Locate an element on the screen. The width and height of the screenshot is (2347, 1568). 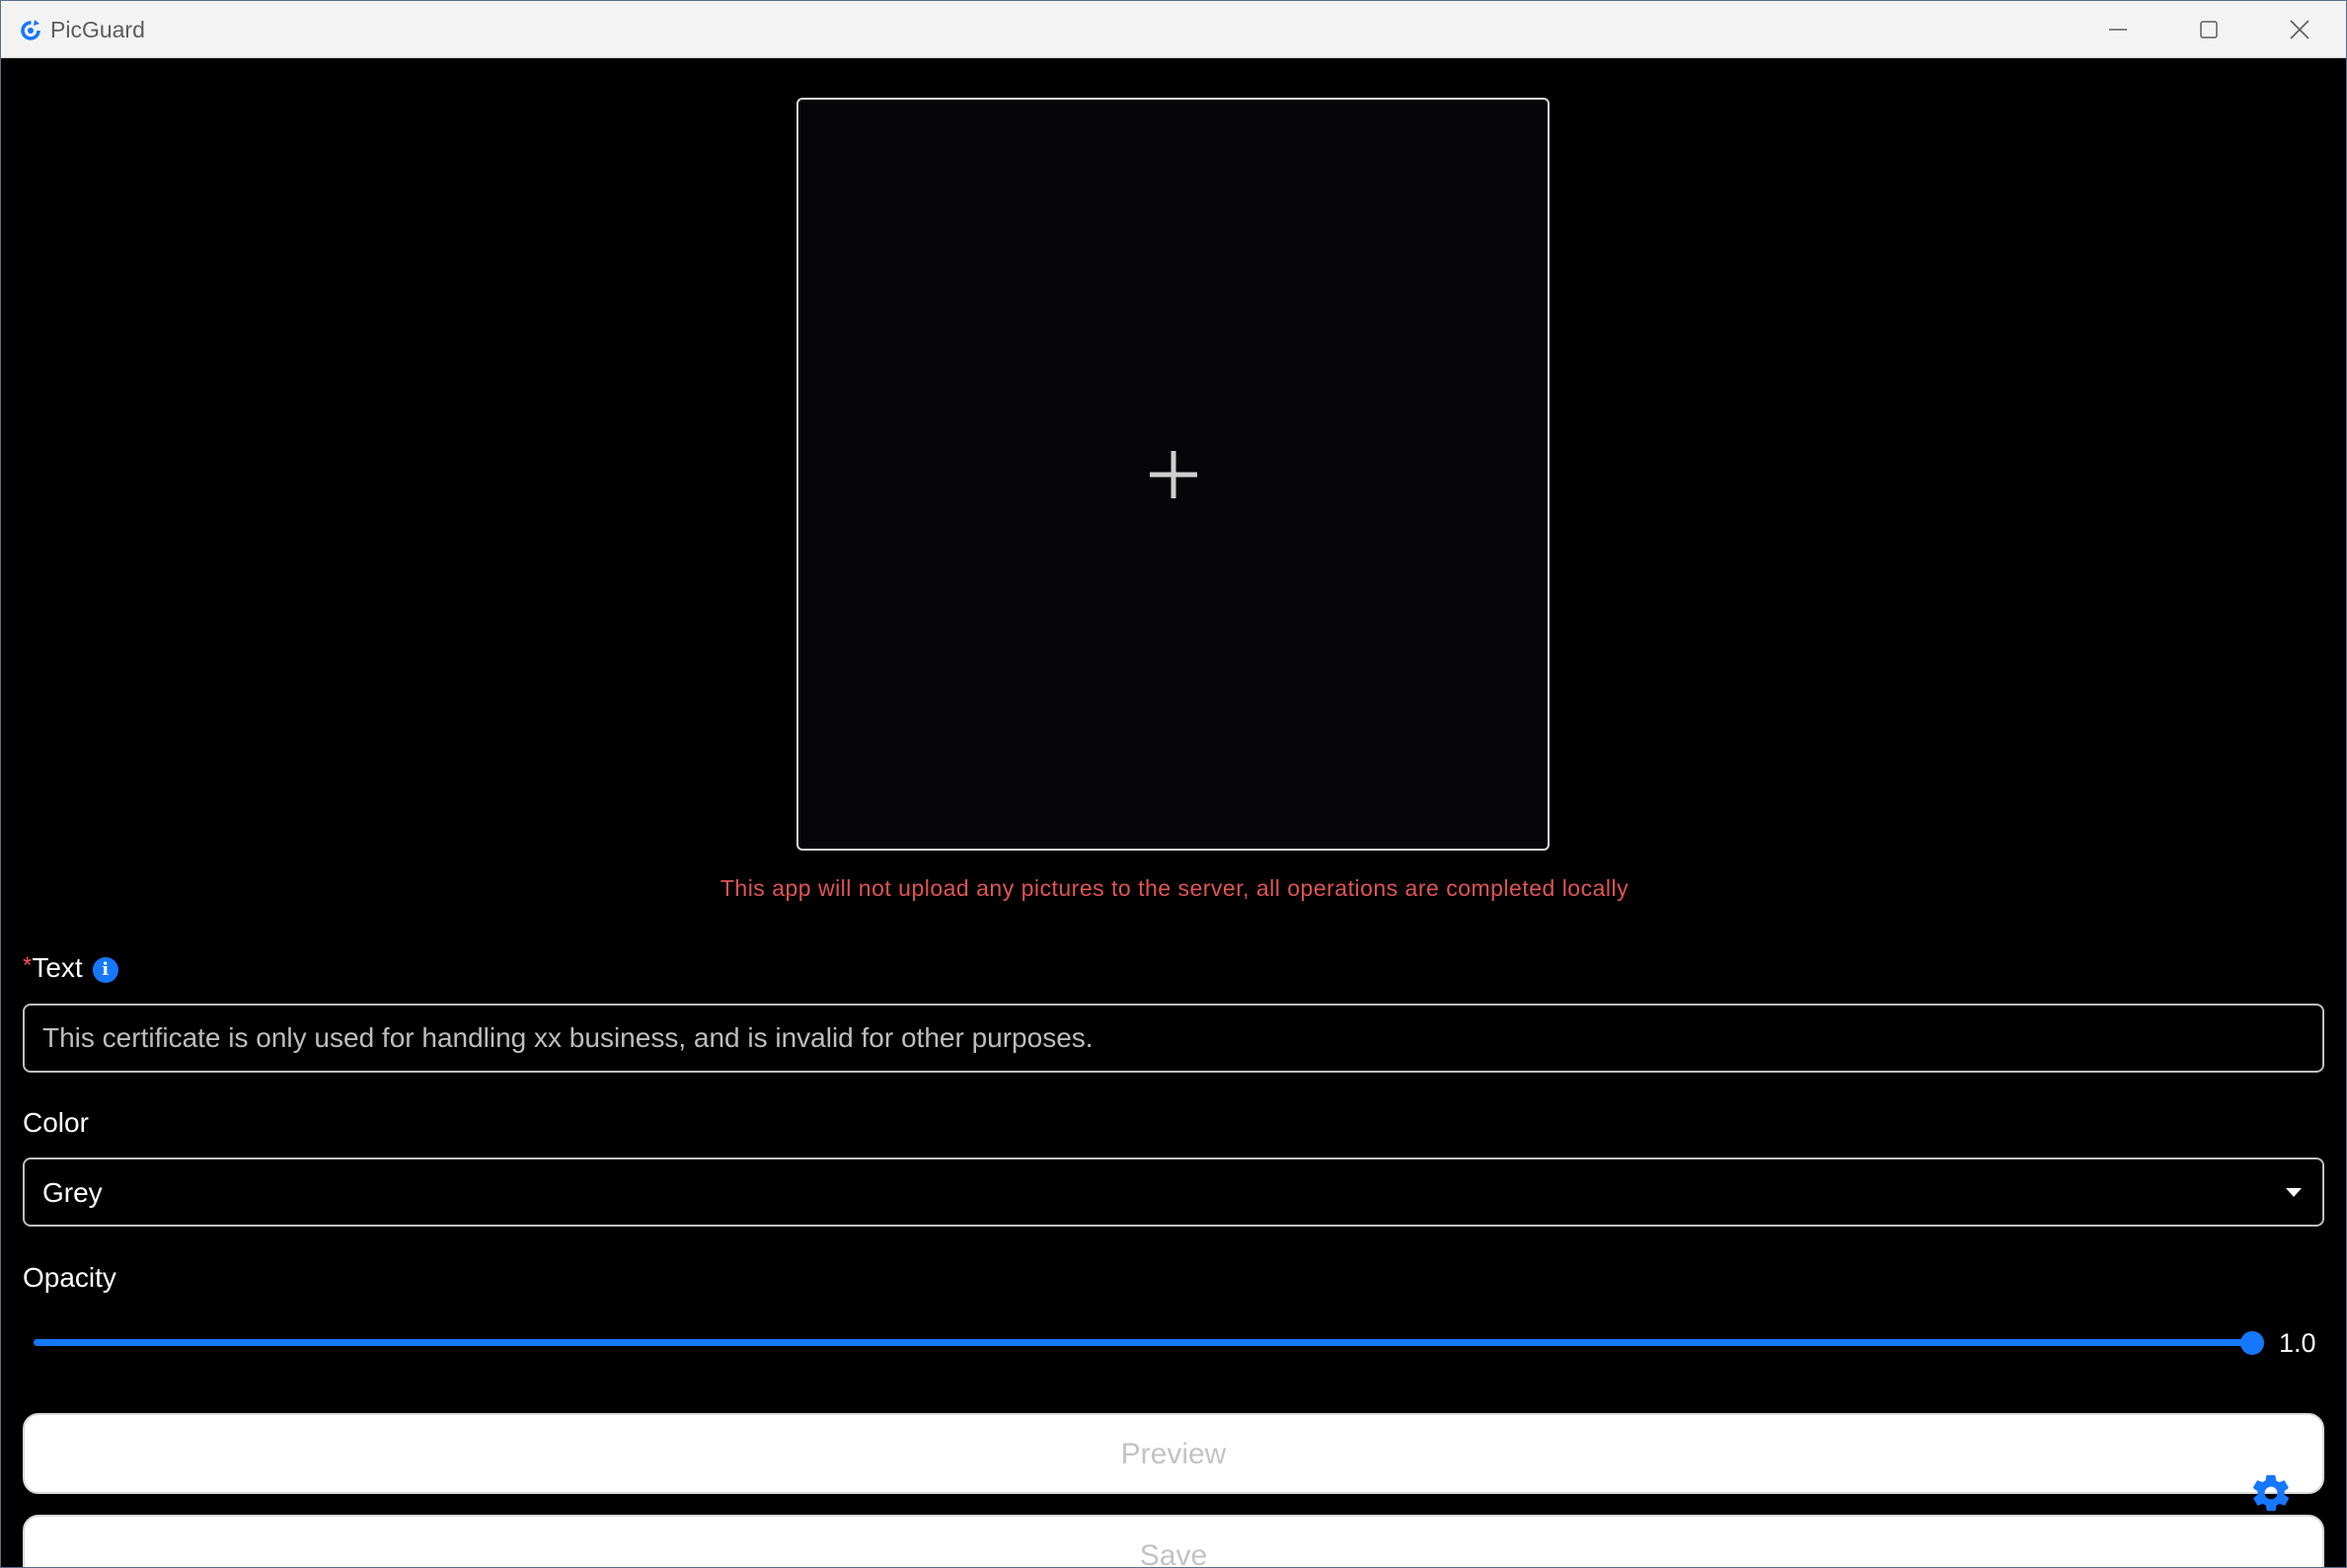
maximize-icon is located at coordinates (2209, 29).